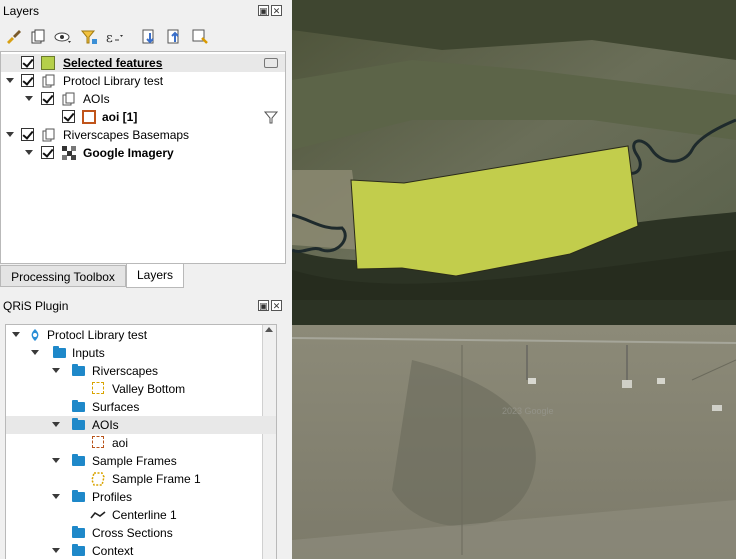  I want to click on tree-item: AOIs, so click(141, 425).